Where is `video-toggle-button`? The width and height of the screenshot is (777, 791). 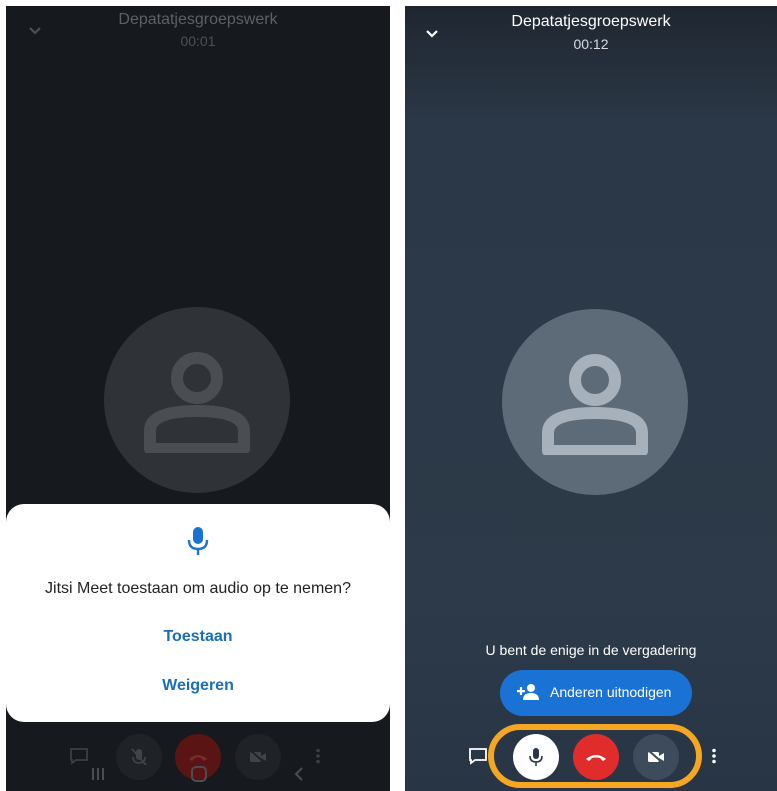 video-toggle-button is located at coordinates (656, 757).